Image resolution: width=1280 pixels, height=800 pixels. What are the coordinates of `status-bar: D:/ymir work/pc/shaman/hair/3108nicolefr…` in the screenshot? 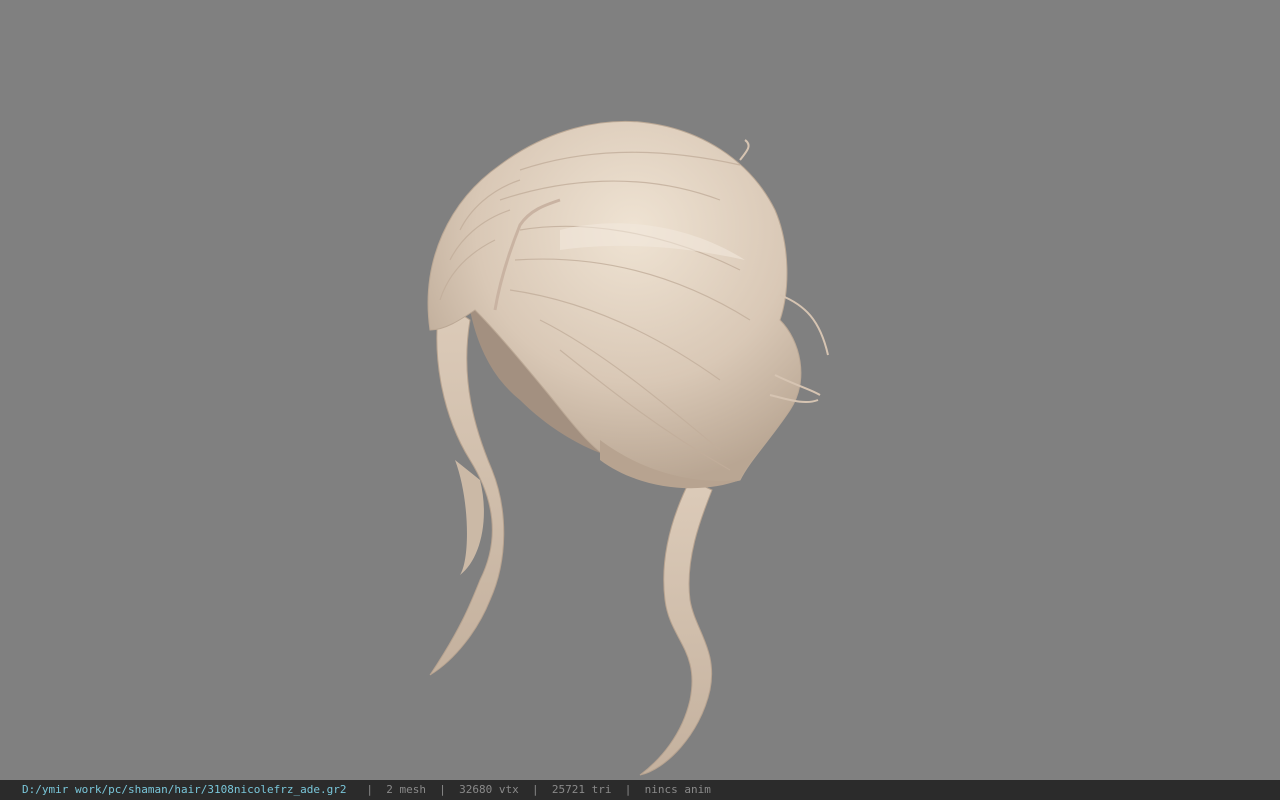 It's located at (640, 790).